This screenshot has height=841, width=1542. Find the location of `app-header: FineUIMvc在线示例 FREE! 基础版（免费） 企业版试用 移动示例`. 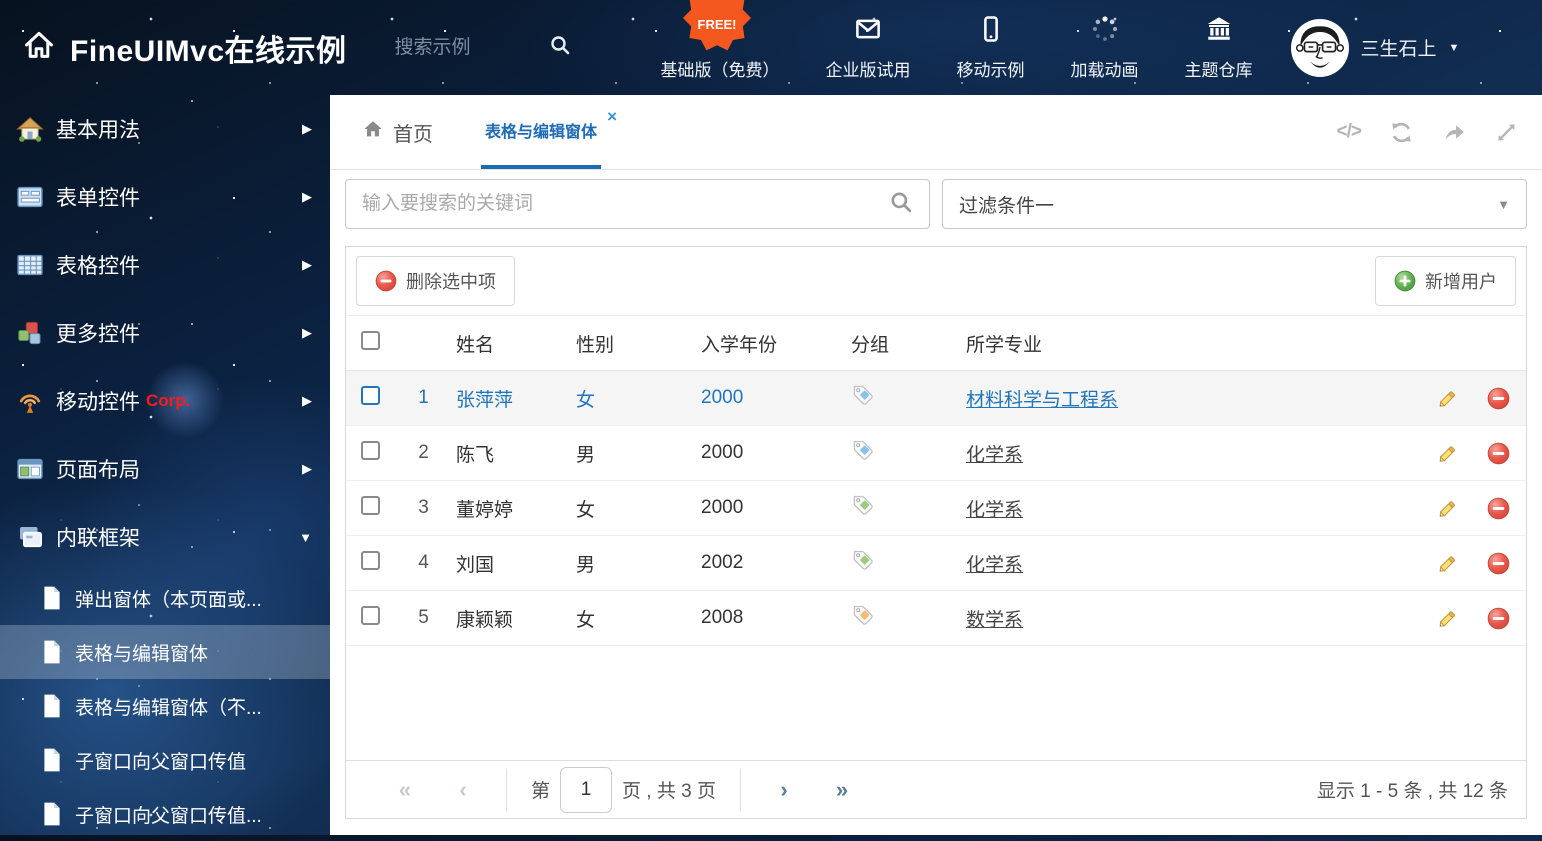

app-header: FineUIMvc在线示例 FREE! 基础版（免费） 企业版试用 移动示例 is located at coordinates (771, 47).